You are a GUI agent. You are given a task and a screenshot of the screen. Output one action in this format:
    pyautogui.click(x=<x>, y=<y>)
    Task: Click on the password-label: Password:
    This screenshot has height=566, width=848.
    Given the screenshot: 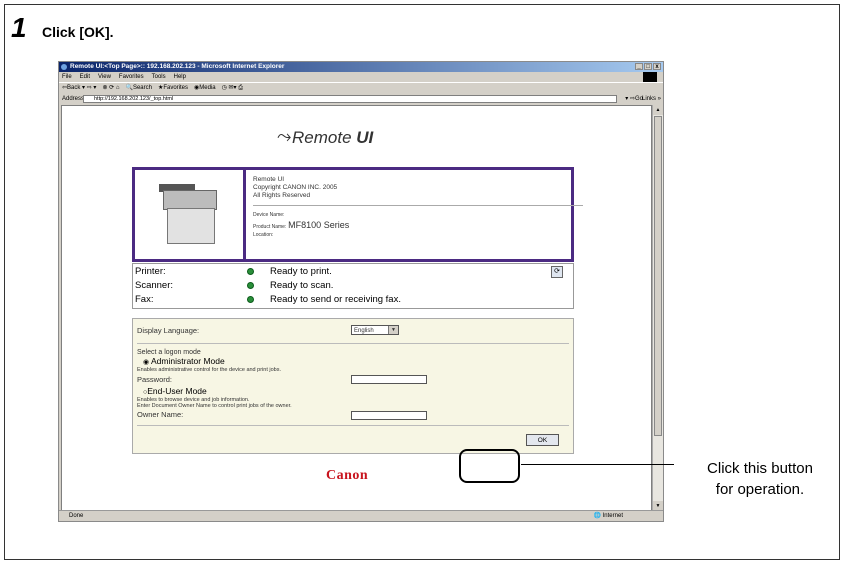 What is the action you would take?
    pyautogui.click(x=155, y=379)
    